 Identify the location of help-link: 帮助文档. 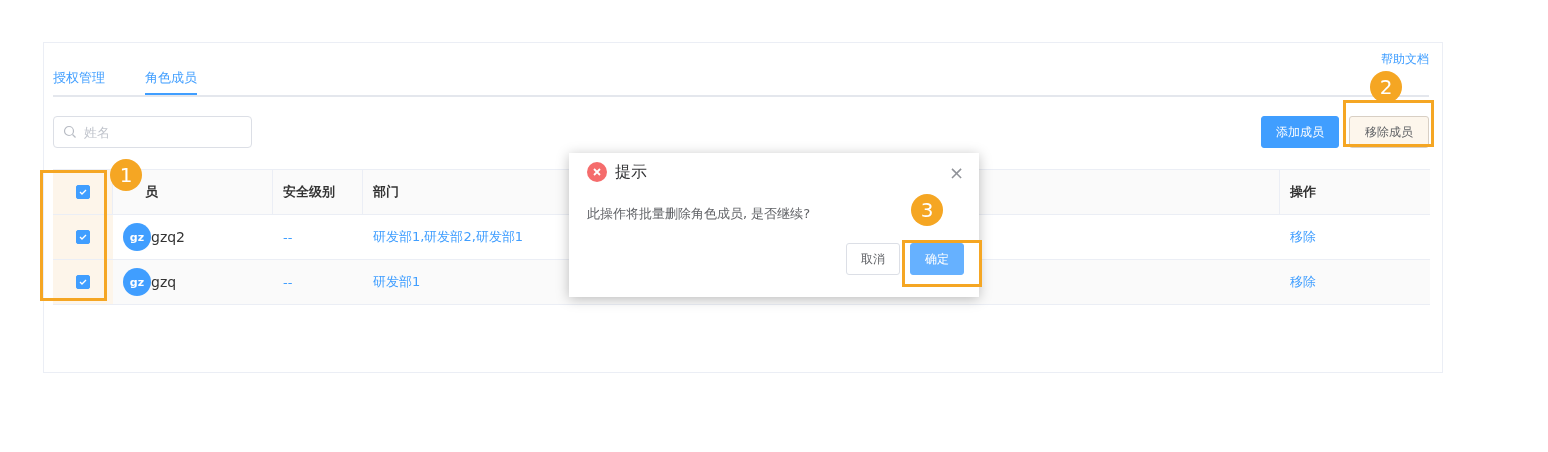
(1405, 60).